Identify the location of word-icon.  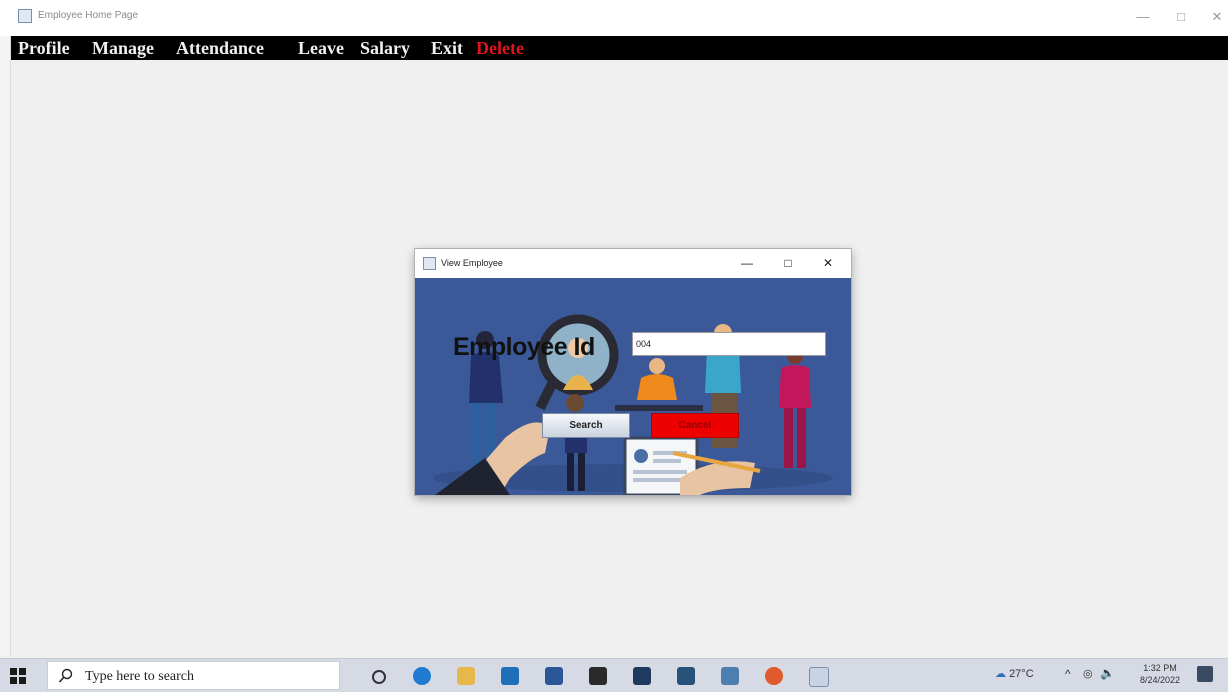
(554, 676).